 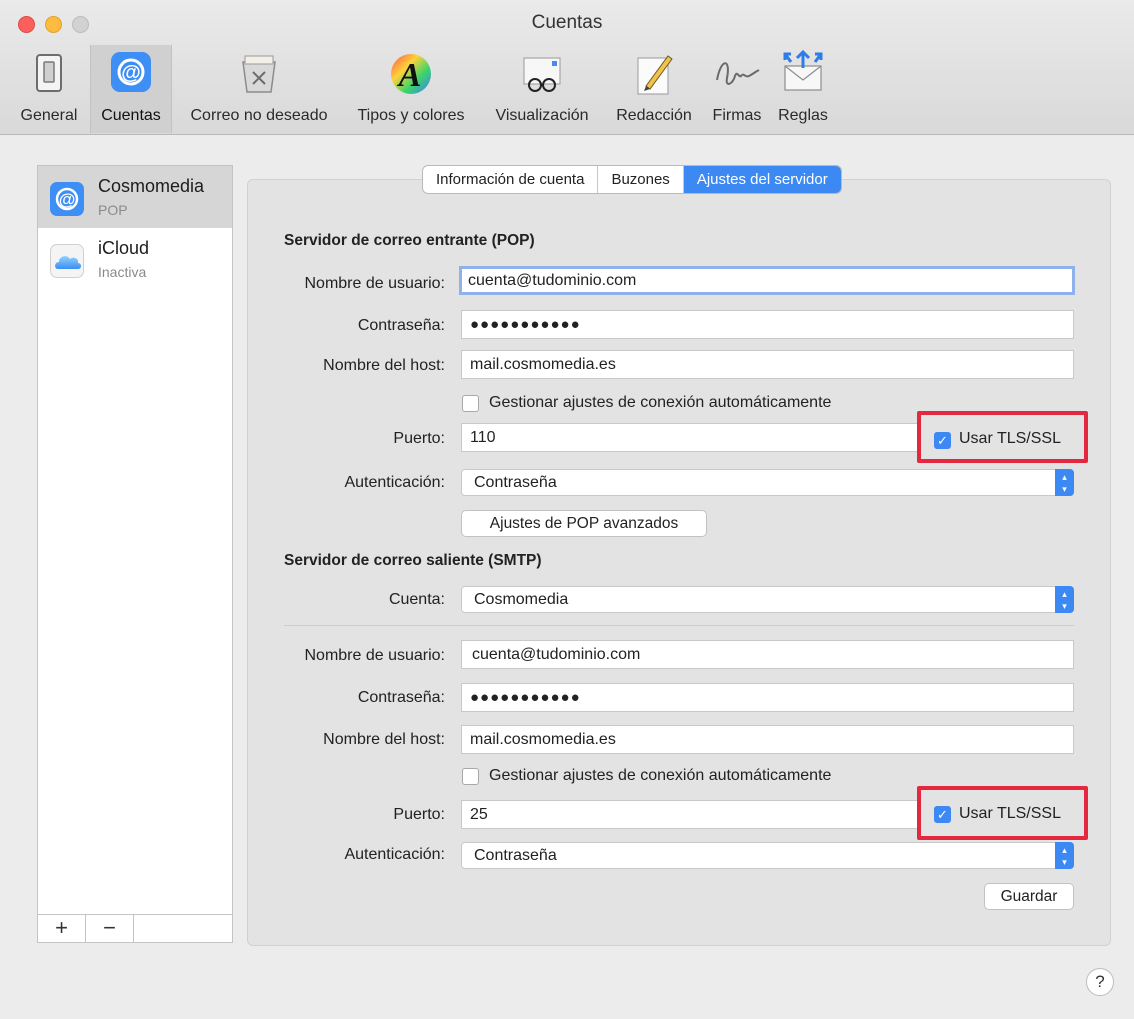 What do you see at coordinates (1029, 896) in the screenshot?
I see `save-button: Guardar` at bounding box center [1029, 896].